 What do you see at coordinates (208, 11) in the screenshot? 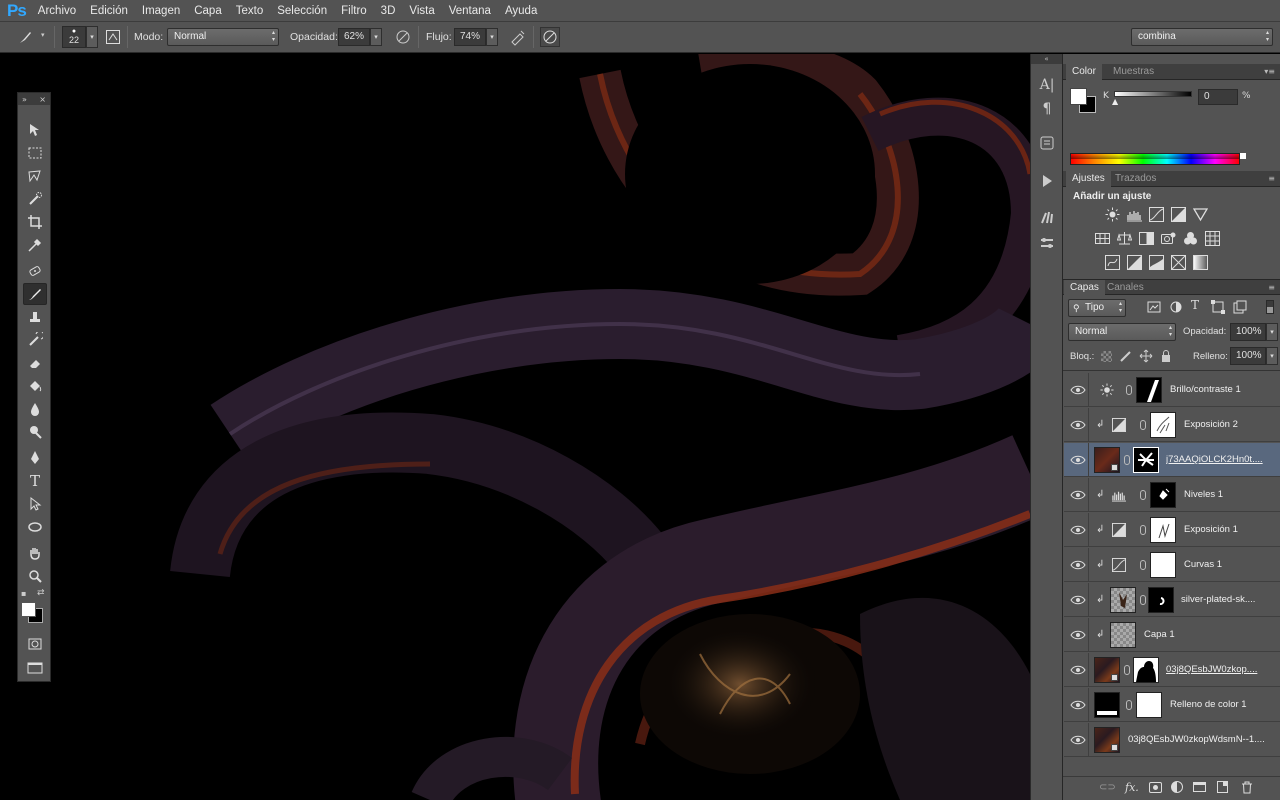
I see `menu-capa: Capa` at bounding box center [208, 11].